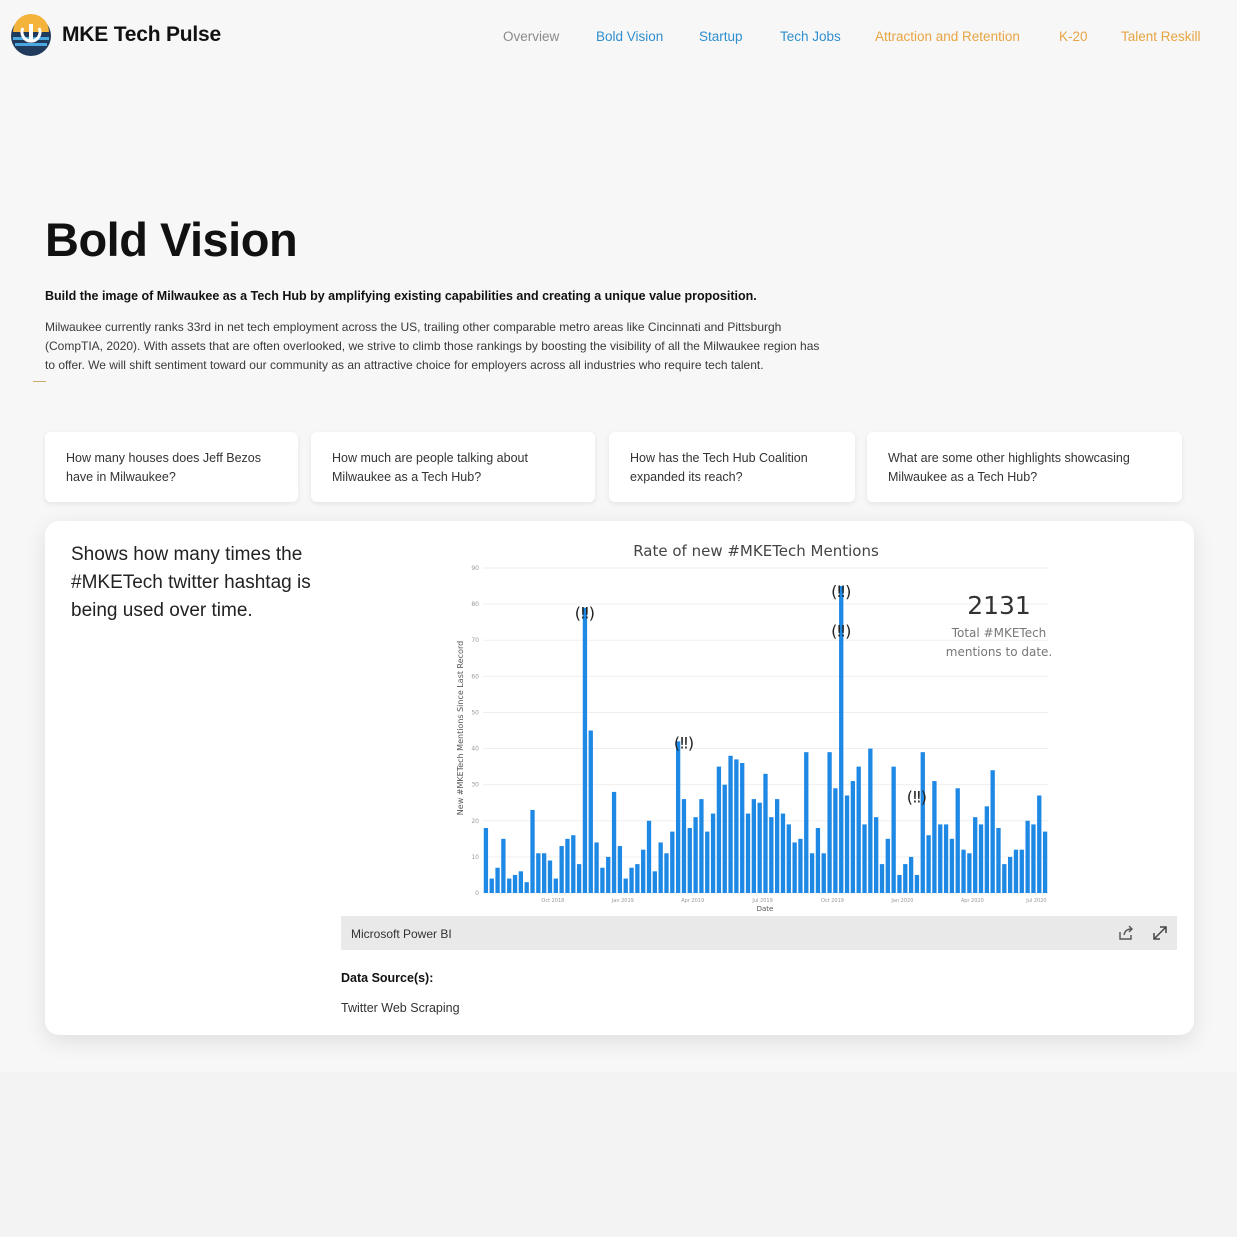 The width and height of the screenshot is (1237, 1237). Describe the element at coordinates (759, 933) in the screenshot. I see `powerbi-footer-bar: Microsoft Power BI` at that location.